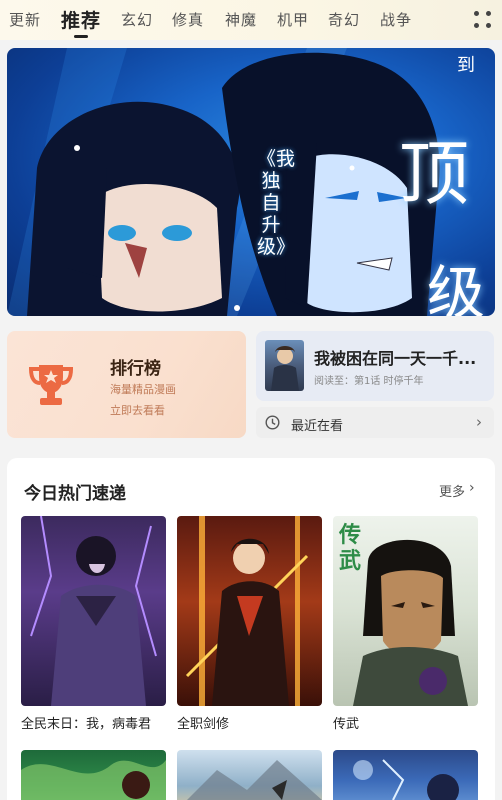 The height and width of the screenshot is (800, 502). What do you see at coordinates (483, 20) in the screenshot?
I see `grid-menu-icon` at bounding box center [483, 20].